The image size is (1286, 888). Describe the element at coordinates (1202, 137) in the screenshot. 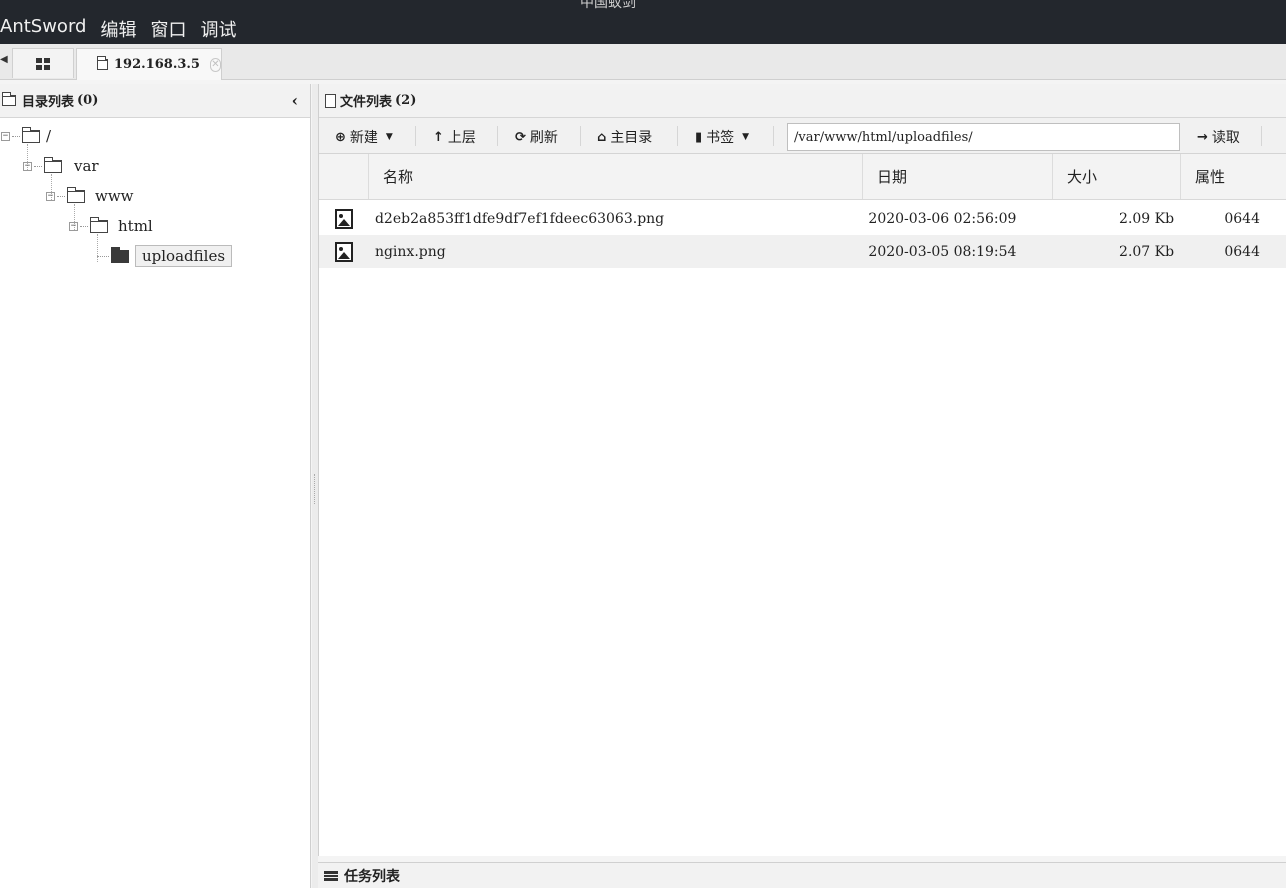

I see `arrow-right-icon: →` at that location.